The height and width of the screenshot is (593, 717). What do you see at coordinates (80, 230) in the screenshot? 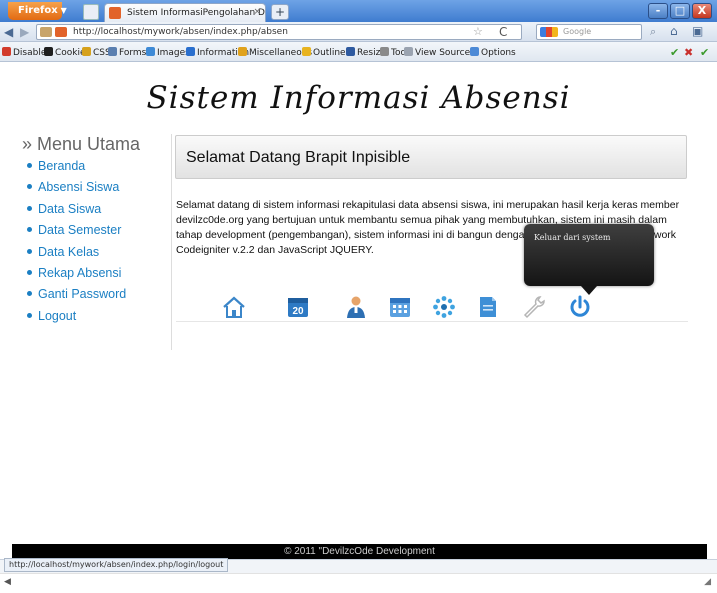
I see `sidebar-item-label: Data Semester` at bounding box center [80, 230].